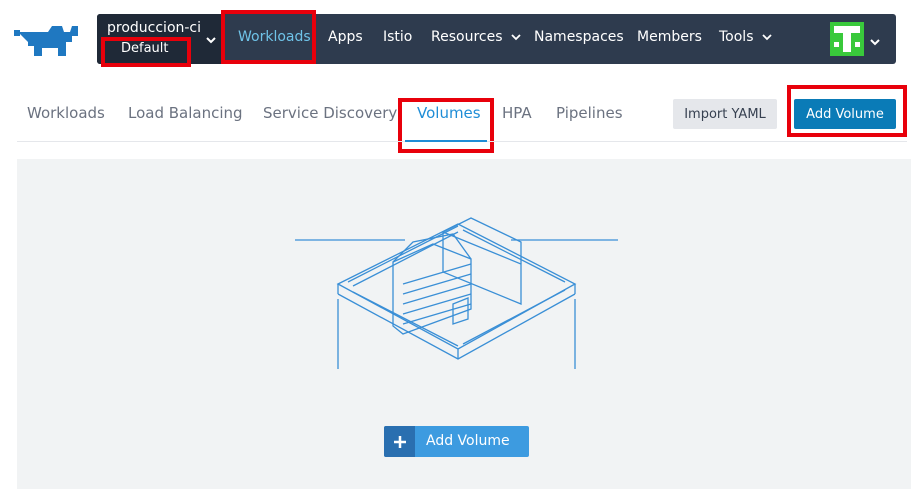  Describe the element at coordinates (154, 28) in the screenshot. I see `cluster-name: produccion-ci` at that location.